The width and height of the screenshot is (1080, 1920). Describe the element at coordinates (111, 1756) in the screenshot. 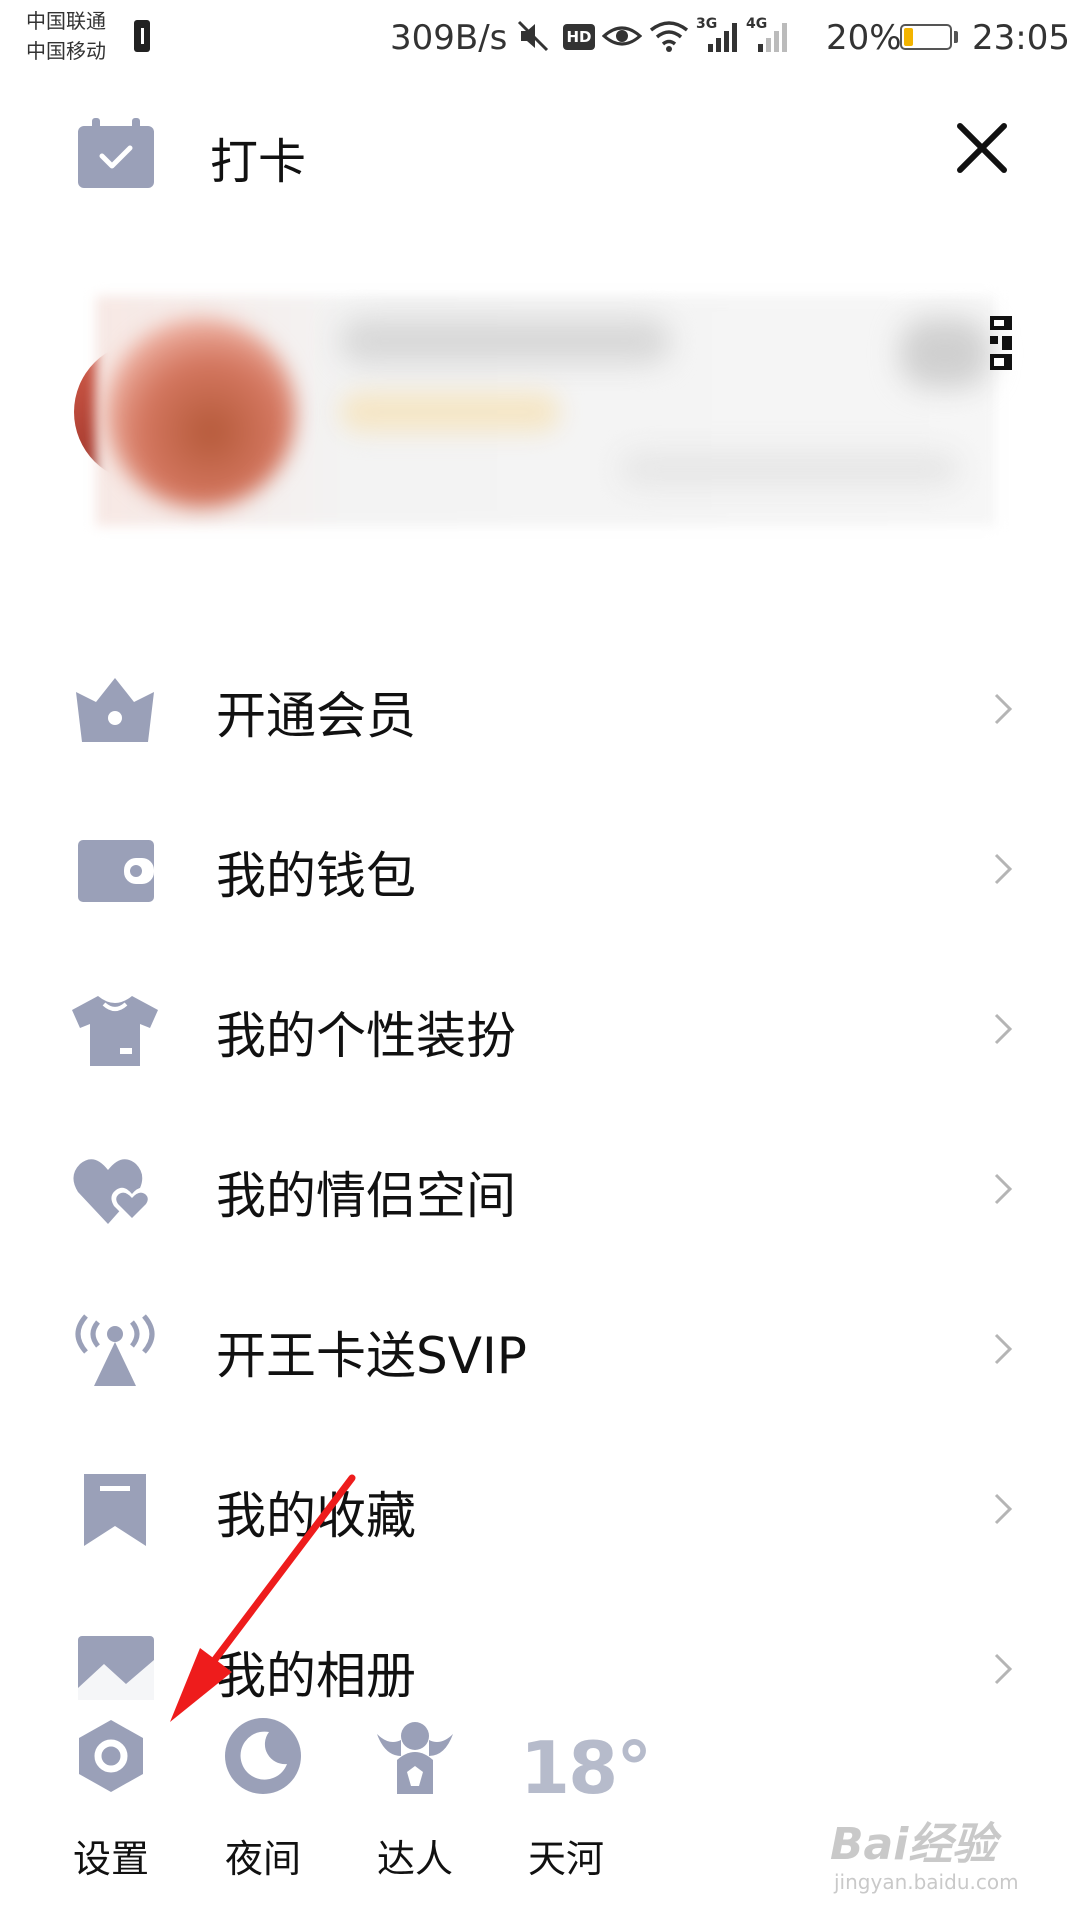

I see `gear-icon` at that location.